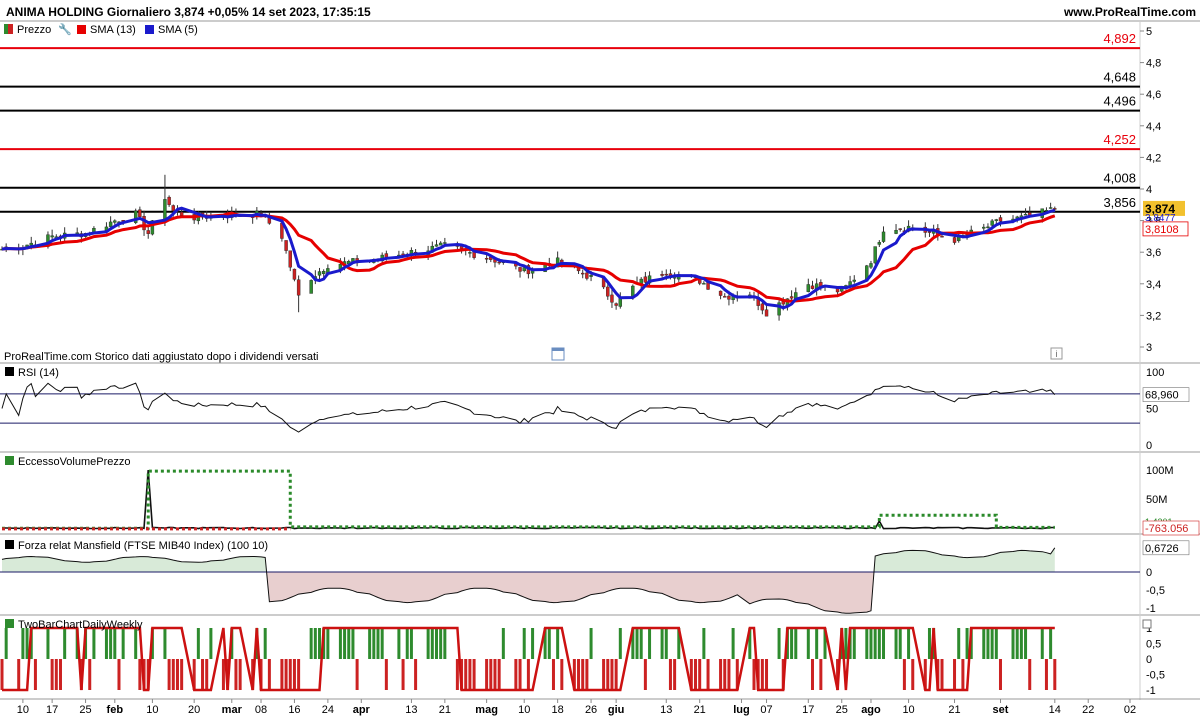 The width and height of the screenshot is (1200, 725). I want to click on x-tick-label: feb, so click(115, 710).